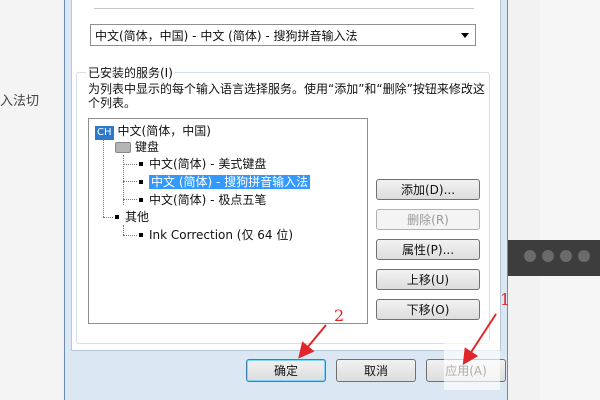 This screenshot has width=600, height=400. What do you see at coordinates (229, 182) in the screenshot?
I see `tree-item-label: 中文 (简体) - 搜狗拼音输入法` at bounding box center [229, 182].